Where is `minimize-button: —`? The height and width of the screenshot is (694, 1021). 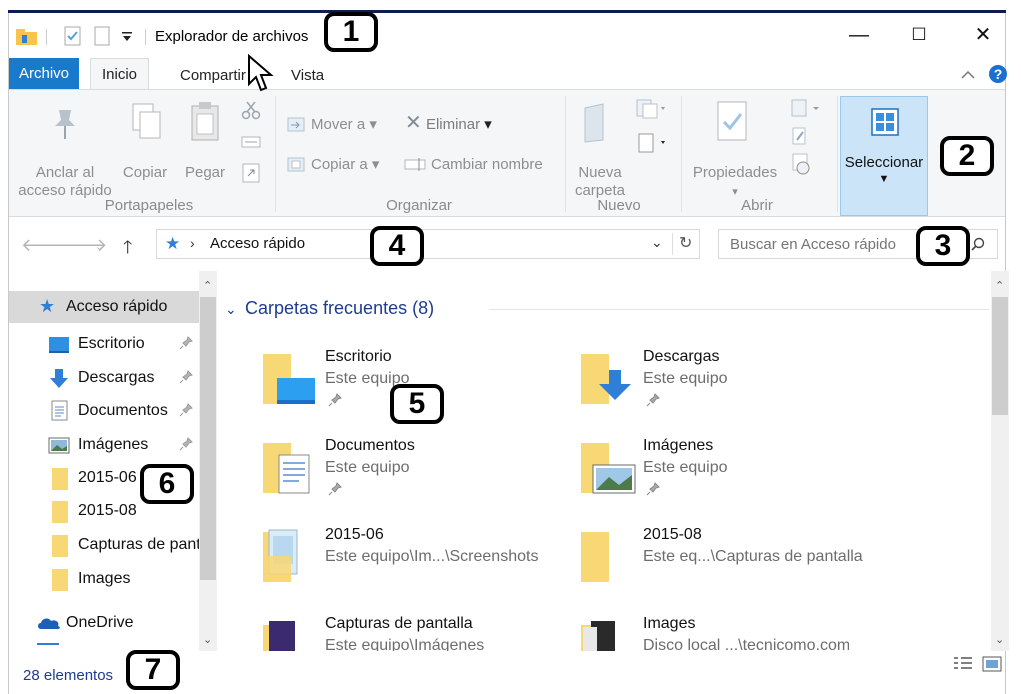
minimize-button: — is located at coordinates (859, 35).